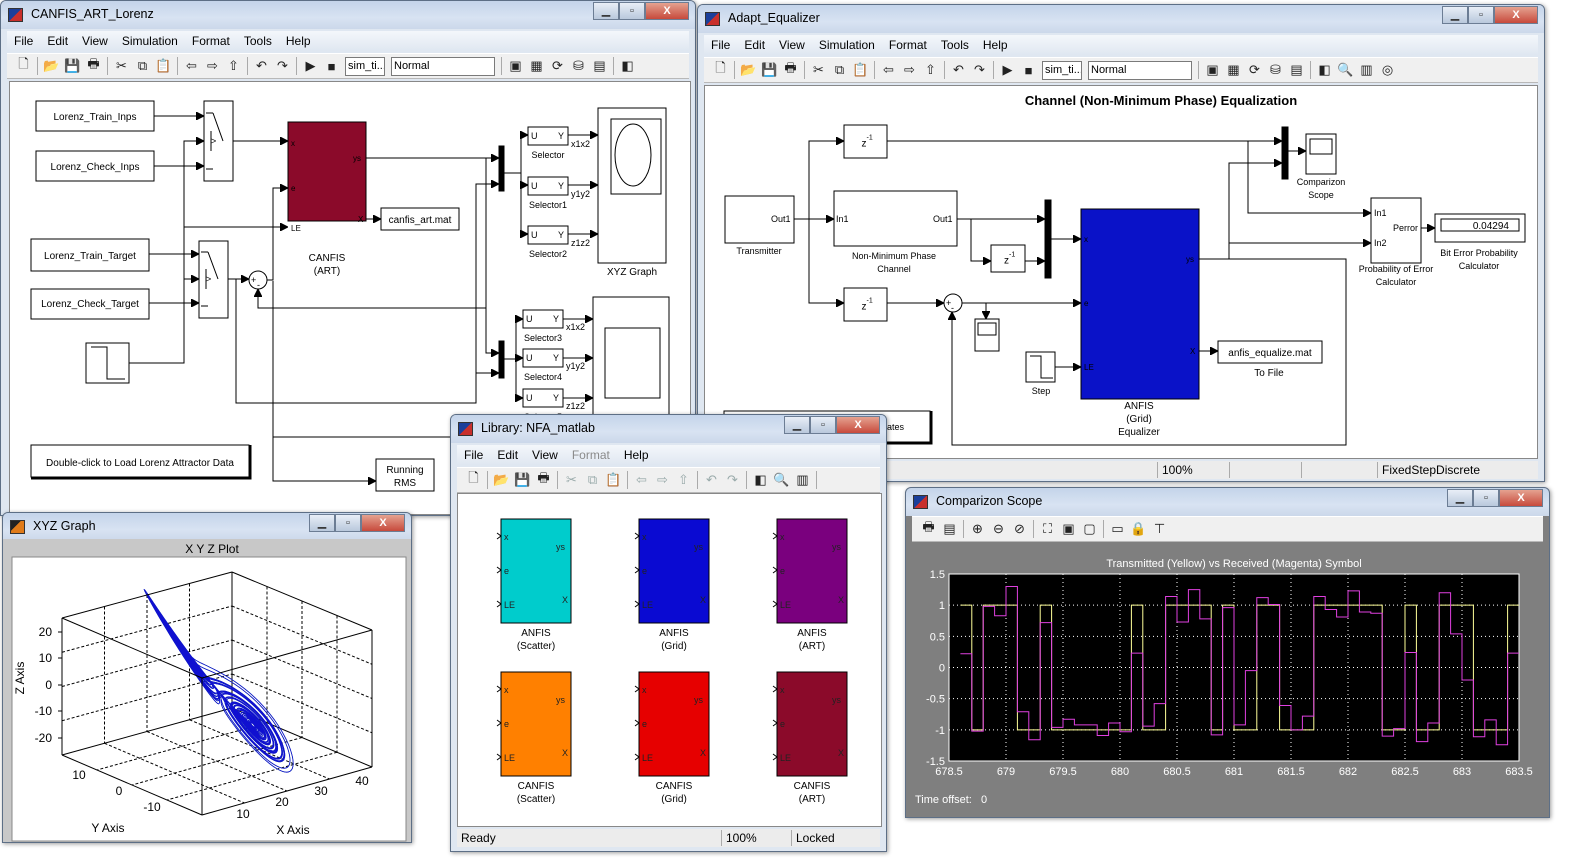 Image resolution: width=1590 pixels, height=866 pixels. I want to click on forward-icon: ⇨, so click(909, 70).